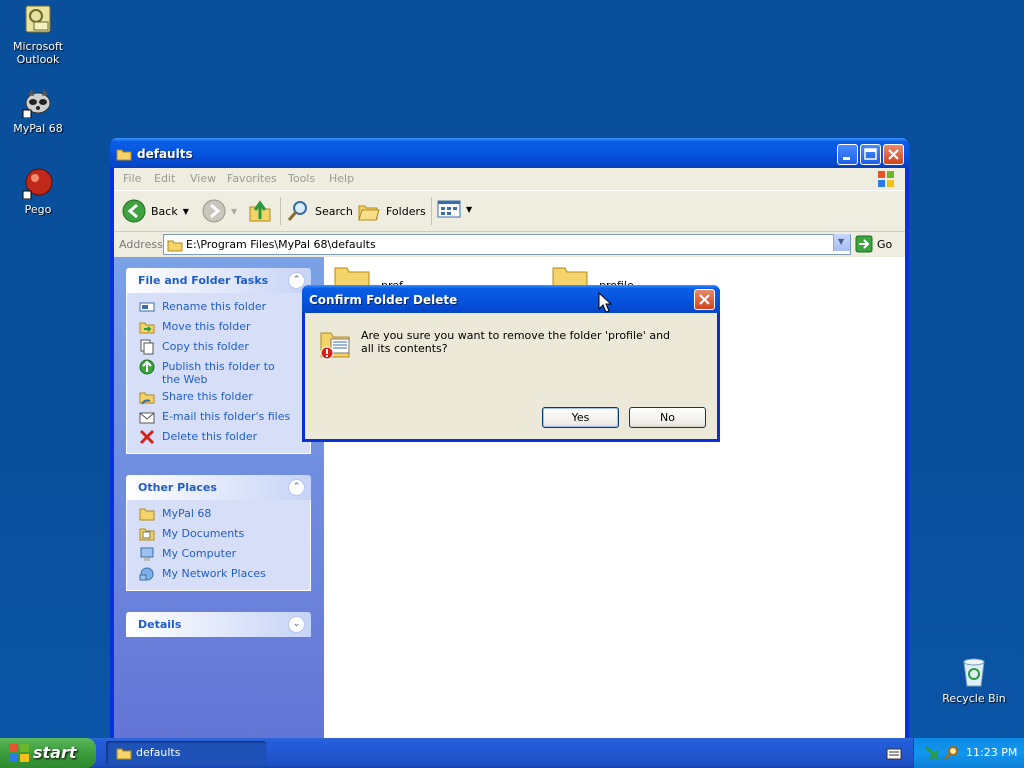 This screenshot has width=1024, height=768. What do you see at coordinates (218, 534) in the screenshot?
I see `place-my-documents: My Documents` at bounding box center [218, 534].